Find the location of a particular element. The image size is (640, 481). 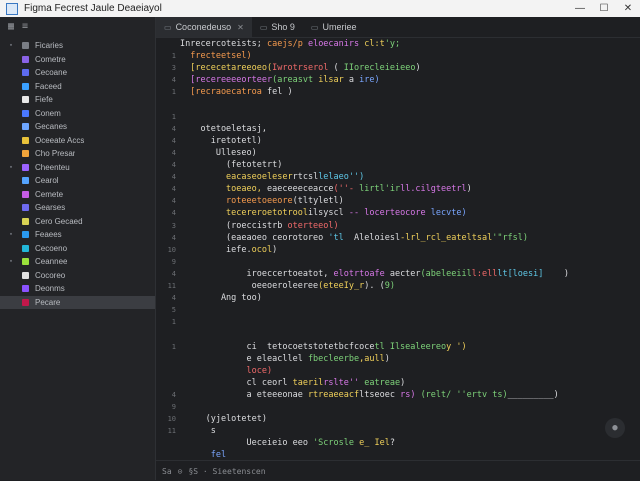

line-number: 11 is located at coordinates (171, 286).